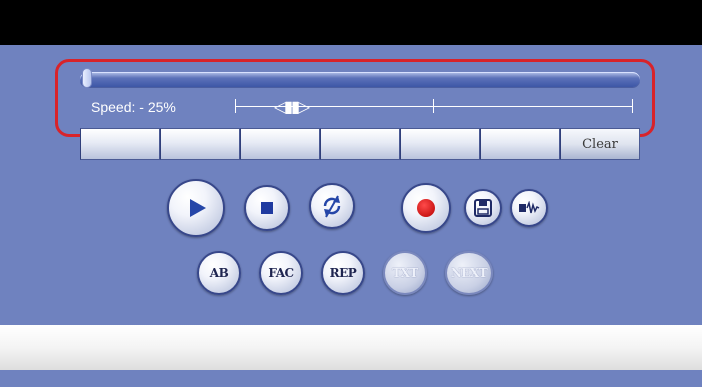  What do you see at coordinates (219, 273) in the screenshot?
I see `ab-loop-button: AB` at bounding box center [219, 273].